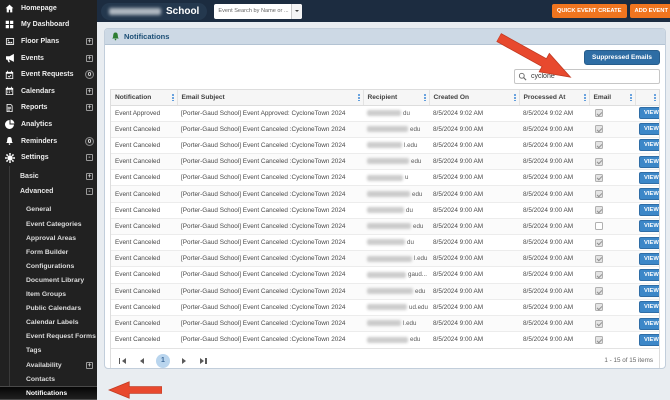  What do you see at coordinates (553, 98) in the screenshot?
I see `column-header-processed-at: Processed At` at bounding box center [553, 98].